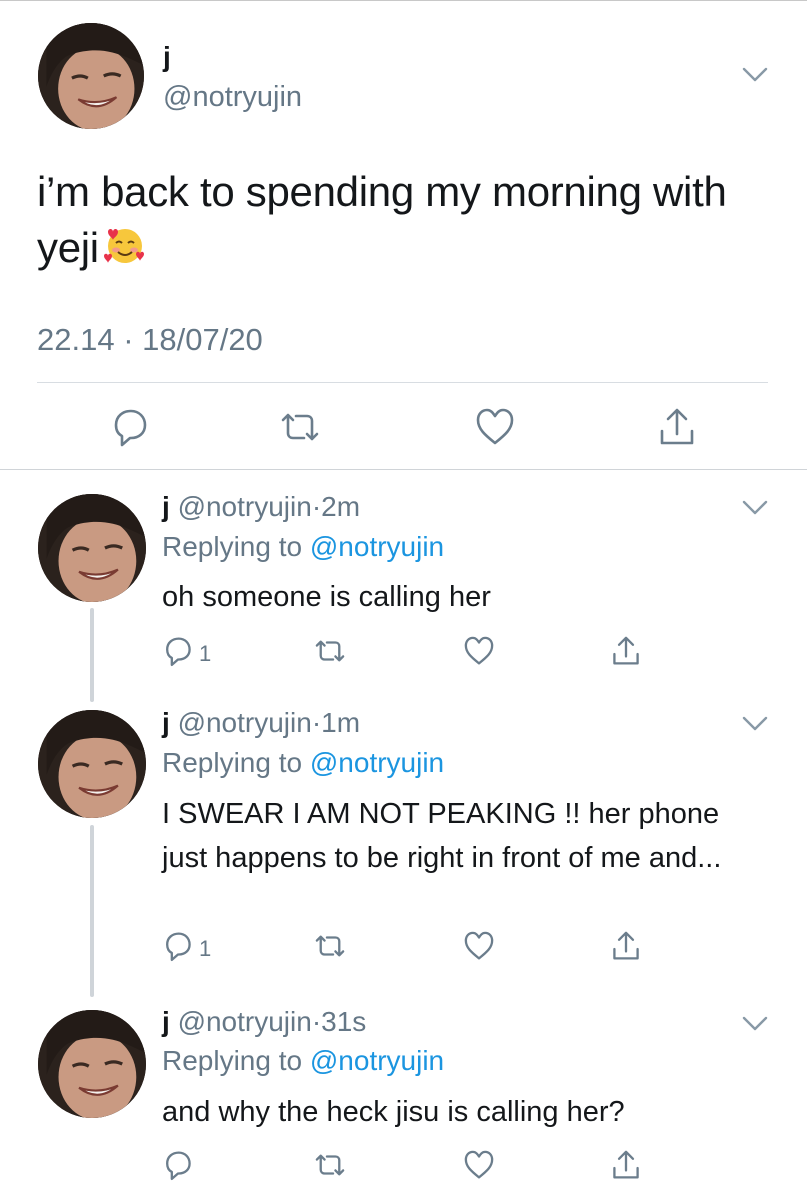 This screenshot has width=807, height=1200. What do you see at coordinates (403, 469) in the screenshot?
I see `section-divider` at bounding box center [403, 469].